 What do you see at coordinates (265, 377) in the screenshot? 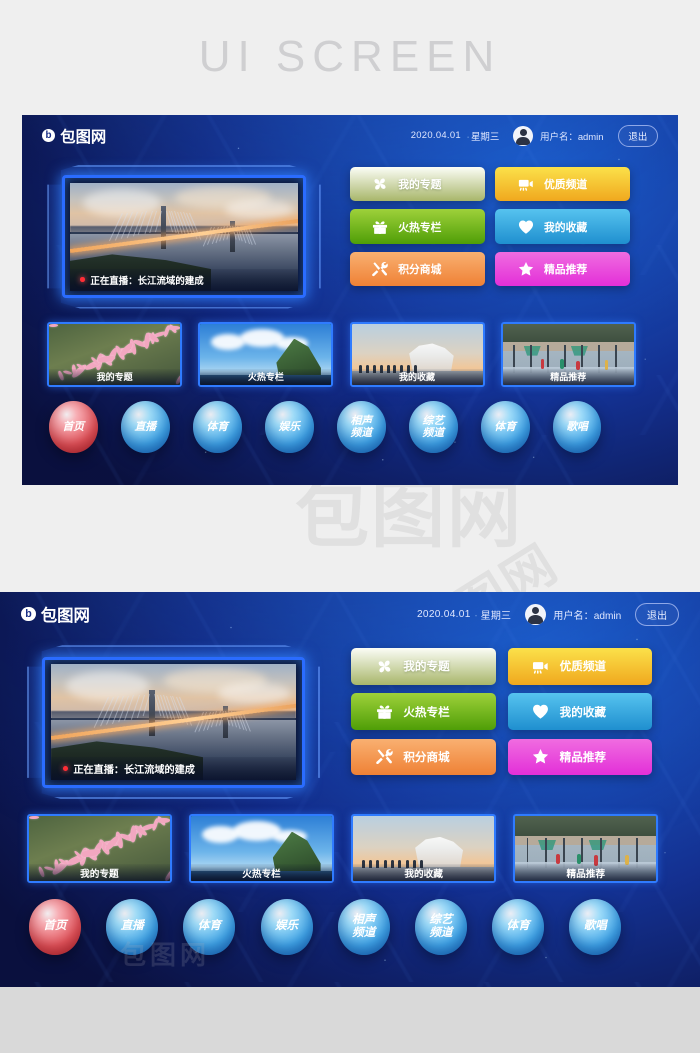
I see `thumbnail-label: 火热专栏` at bounding box center [265, 377].